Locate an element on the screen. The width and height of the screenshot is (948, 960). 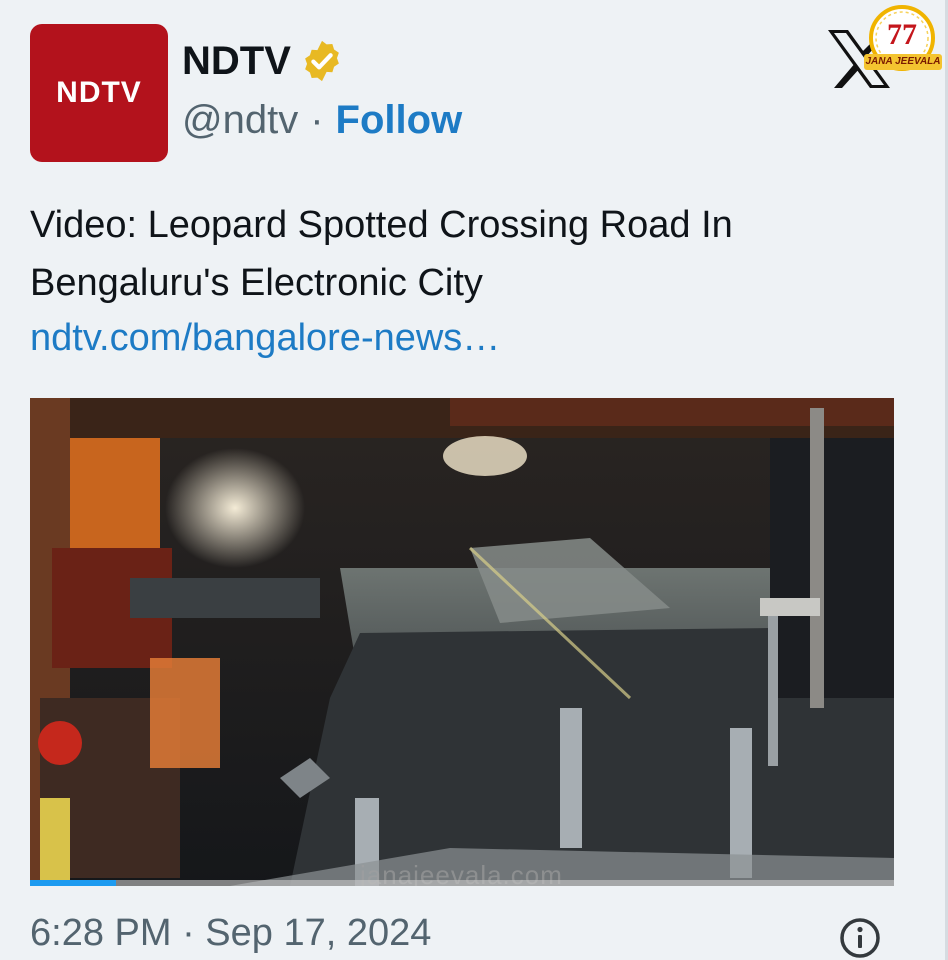
follow-button: Follow is located at coordinates (399, 120).